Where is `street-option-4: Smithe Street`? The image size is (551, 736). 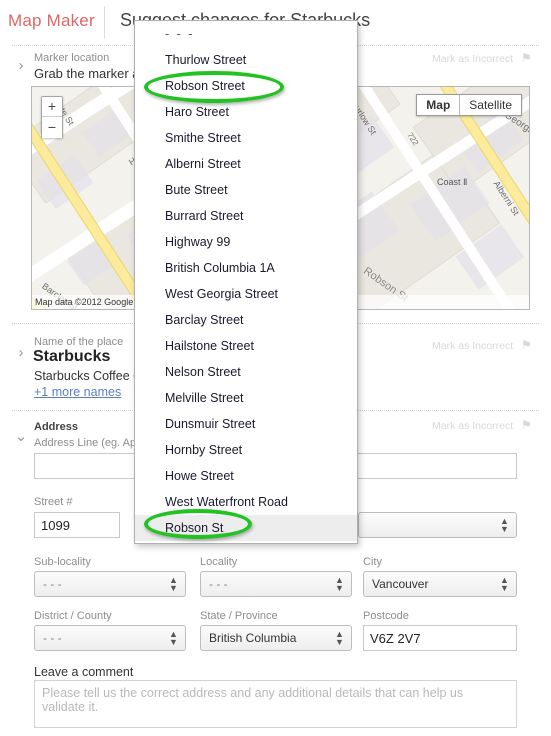 street-option-4: Smithe Street is located at coordinates (246, 138).